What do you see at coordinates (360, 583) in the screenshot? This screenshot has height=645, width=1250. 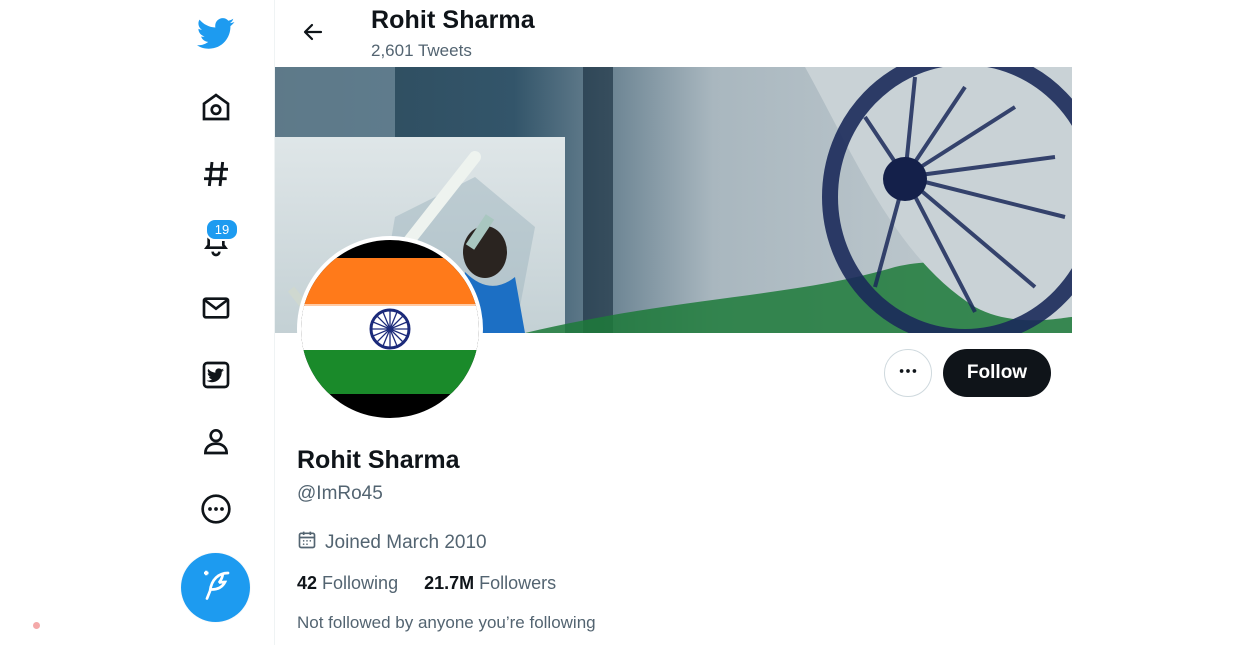 I see `following-label: Following` at bounding box center [360, 583].